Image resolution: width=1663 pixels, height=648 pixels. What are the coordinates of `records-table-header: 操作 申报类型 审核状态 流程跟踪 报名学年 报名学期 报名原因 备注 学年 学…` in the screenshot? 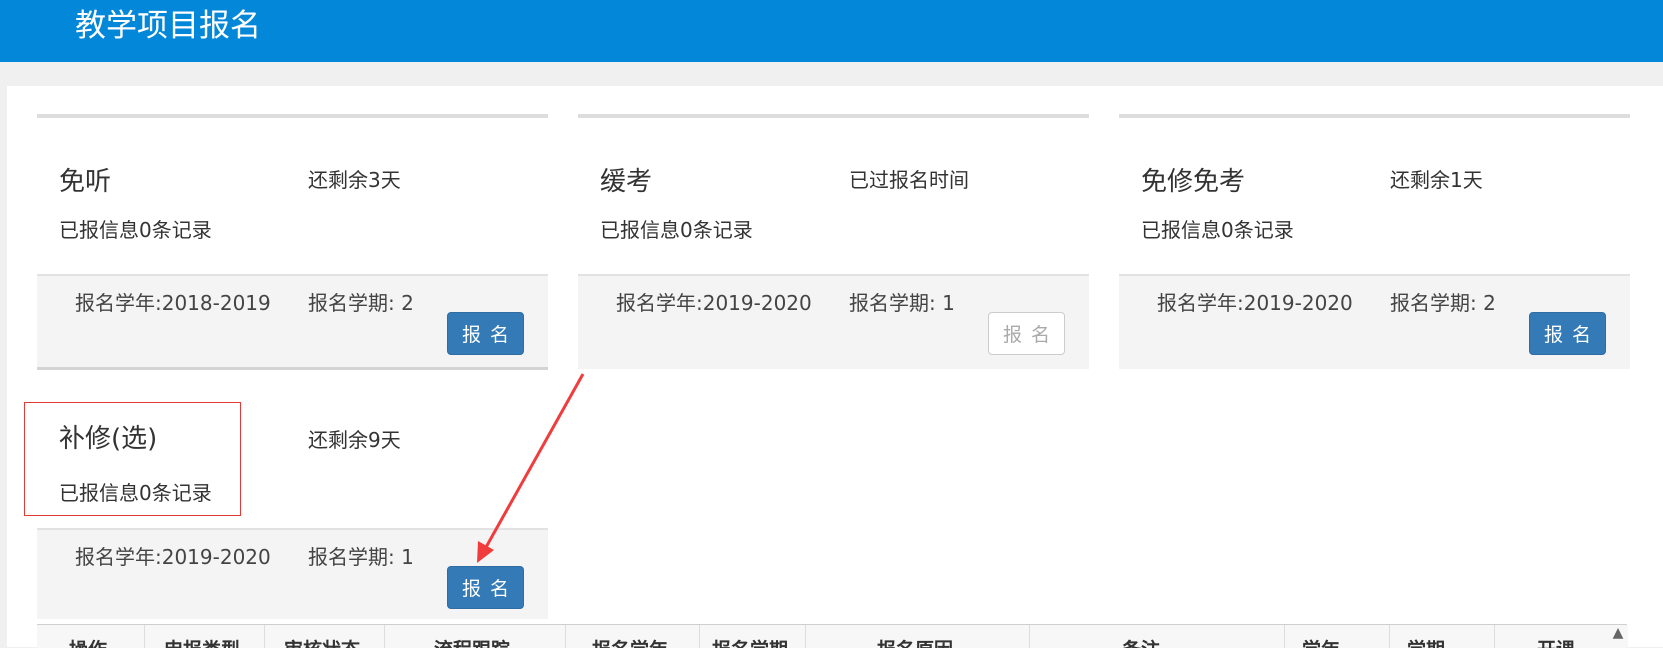 It's located at (832, 636).